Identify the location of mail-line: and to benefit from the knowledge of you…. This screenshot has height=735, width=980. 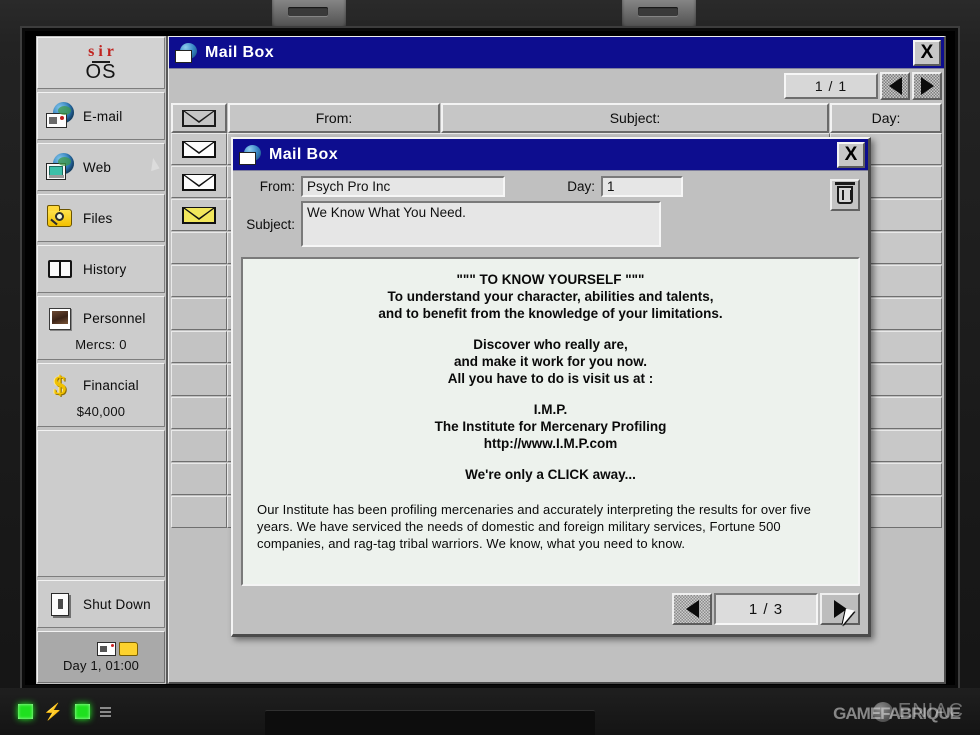
(550, 313).